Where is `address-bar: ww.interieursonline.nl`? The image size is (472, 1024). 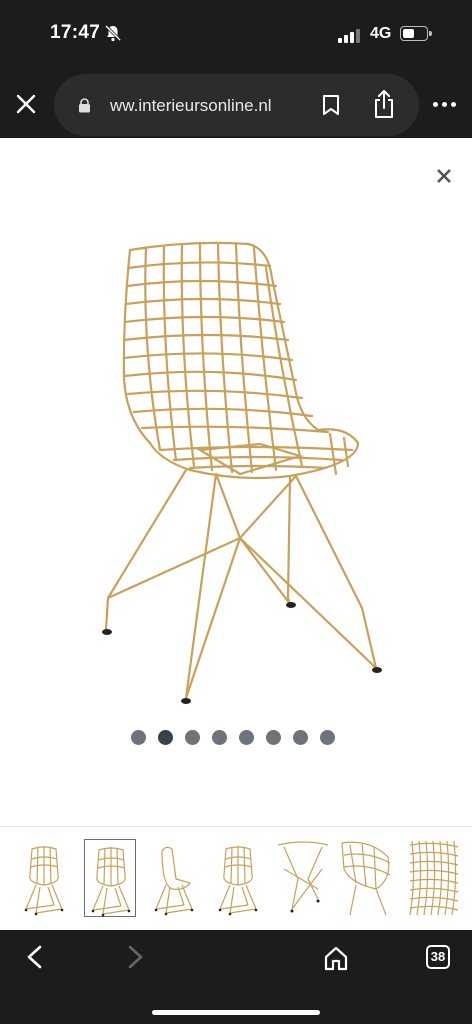
address-bar: ww.interieursonline.nl is located at coordinates (236, 105).